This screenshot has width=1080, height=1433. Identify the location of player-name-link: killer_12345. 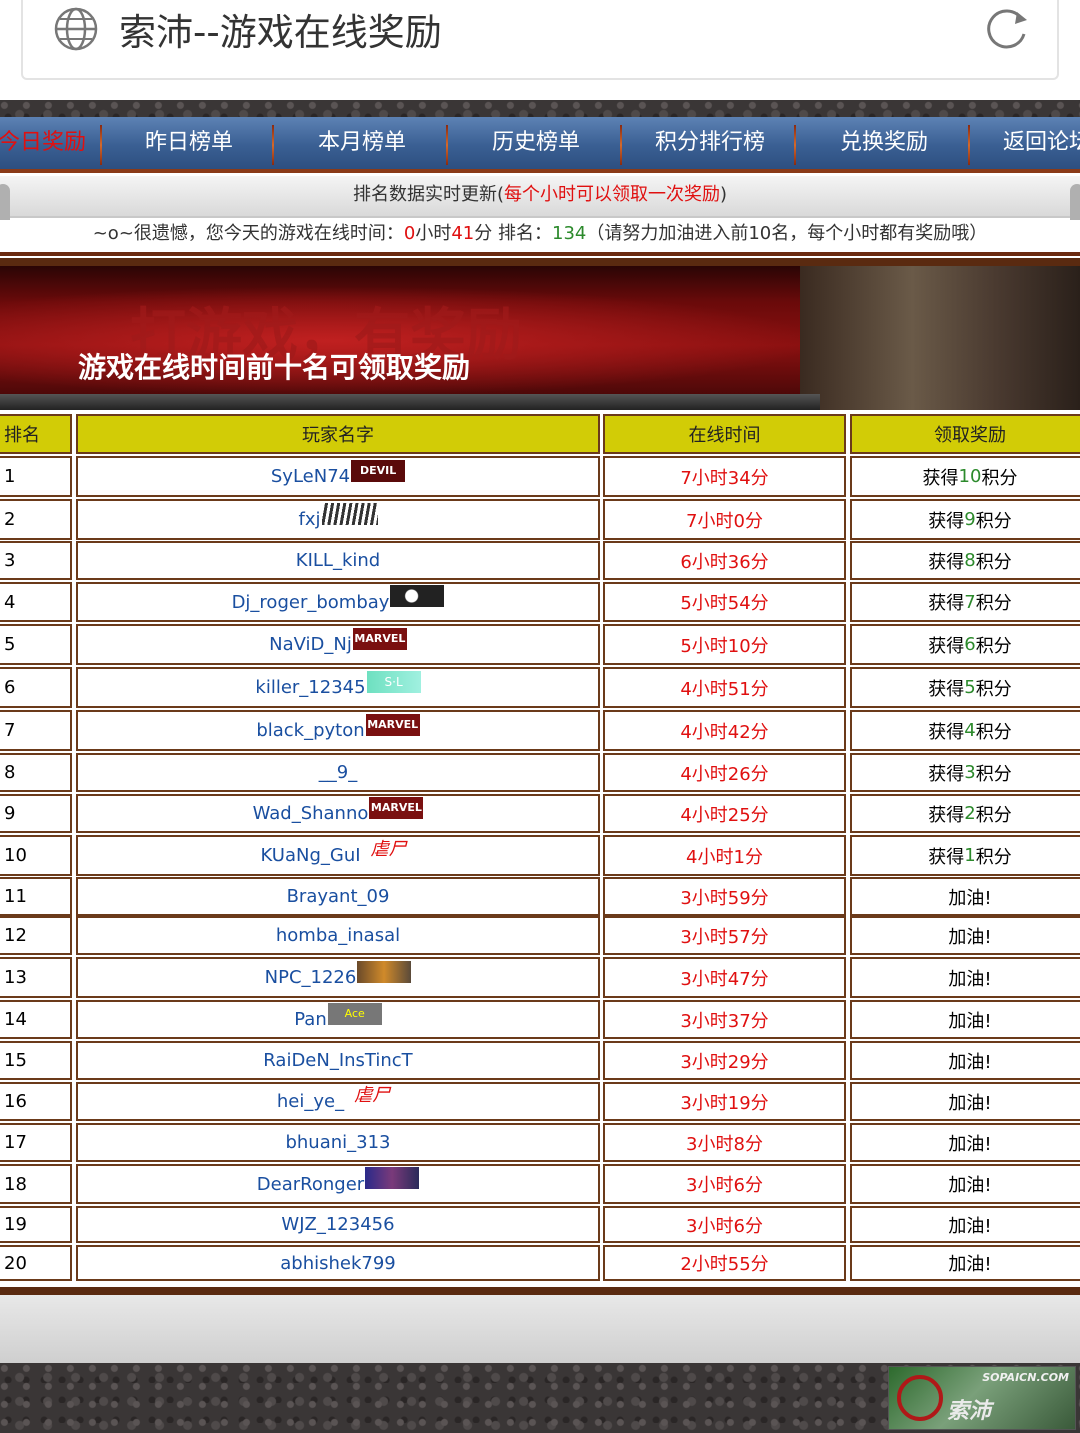
(310, 687).